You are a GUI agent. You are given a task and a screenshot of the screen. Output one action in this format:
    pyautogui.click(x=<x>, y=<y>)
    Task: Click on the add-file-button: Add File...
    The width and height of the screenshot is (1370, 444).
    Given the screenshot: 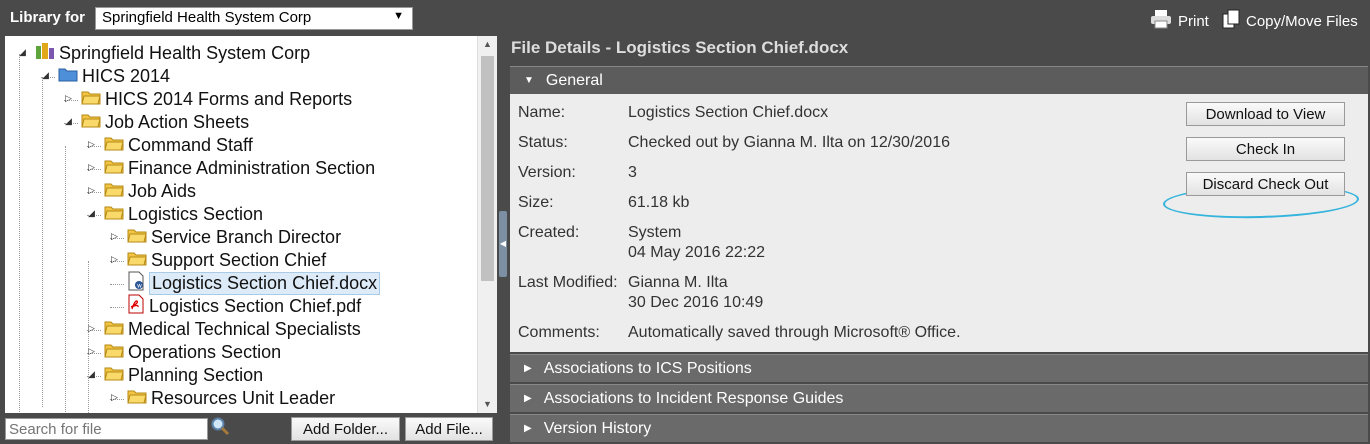 What is the action you would take?
    pyautogui.click(x=449, y=429)
    